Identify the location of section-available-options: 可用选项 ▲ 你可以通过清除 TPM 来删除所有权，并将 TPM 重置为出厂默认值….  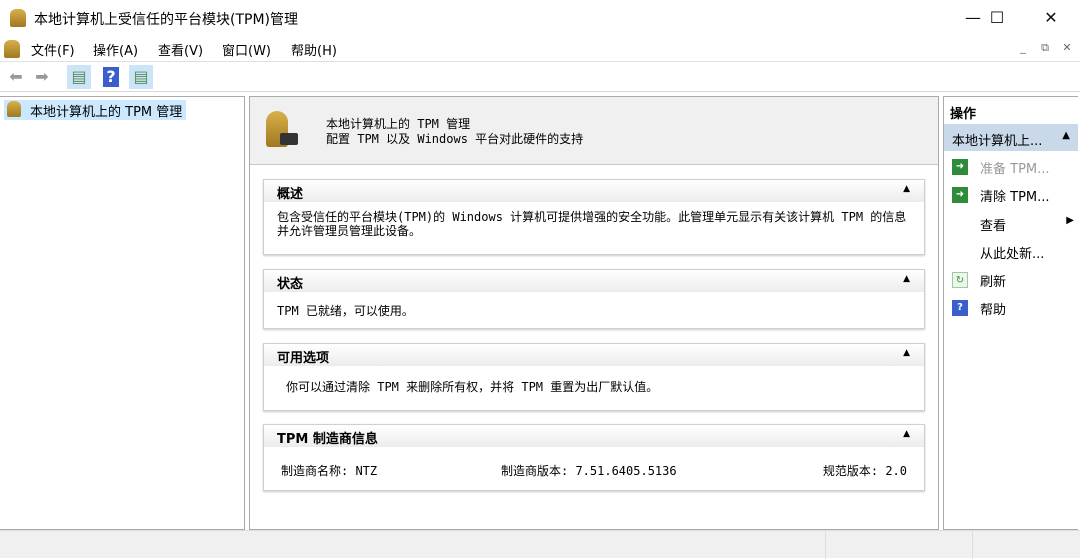
(594, 377).